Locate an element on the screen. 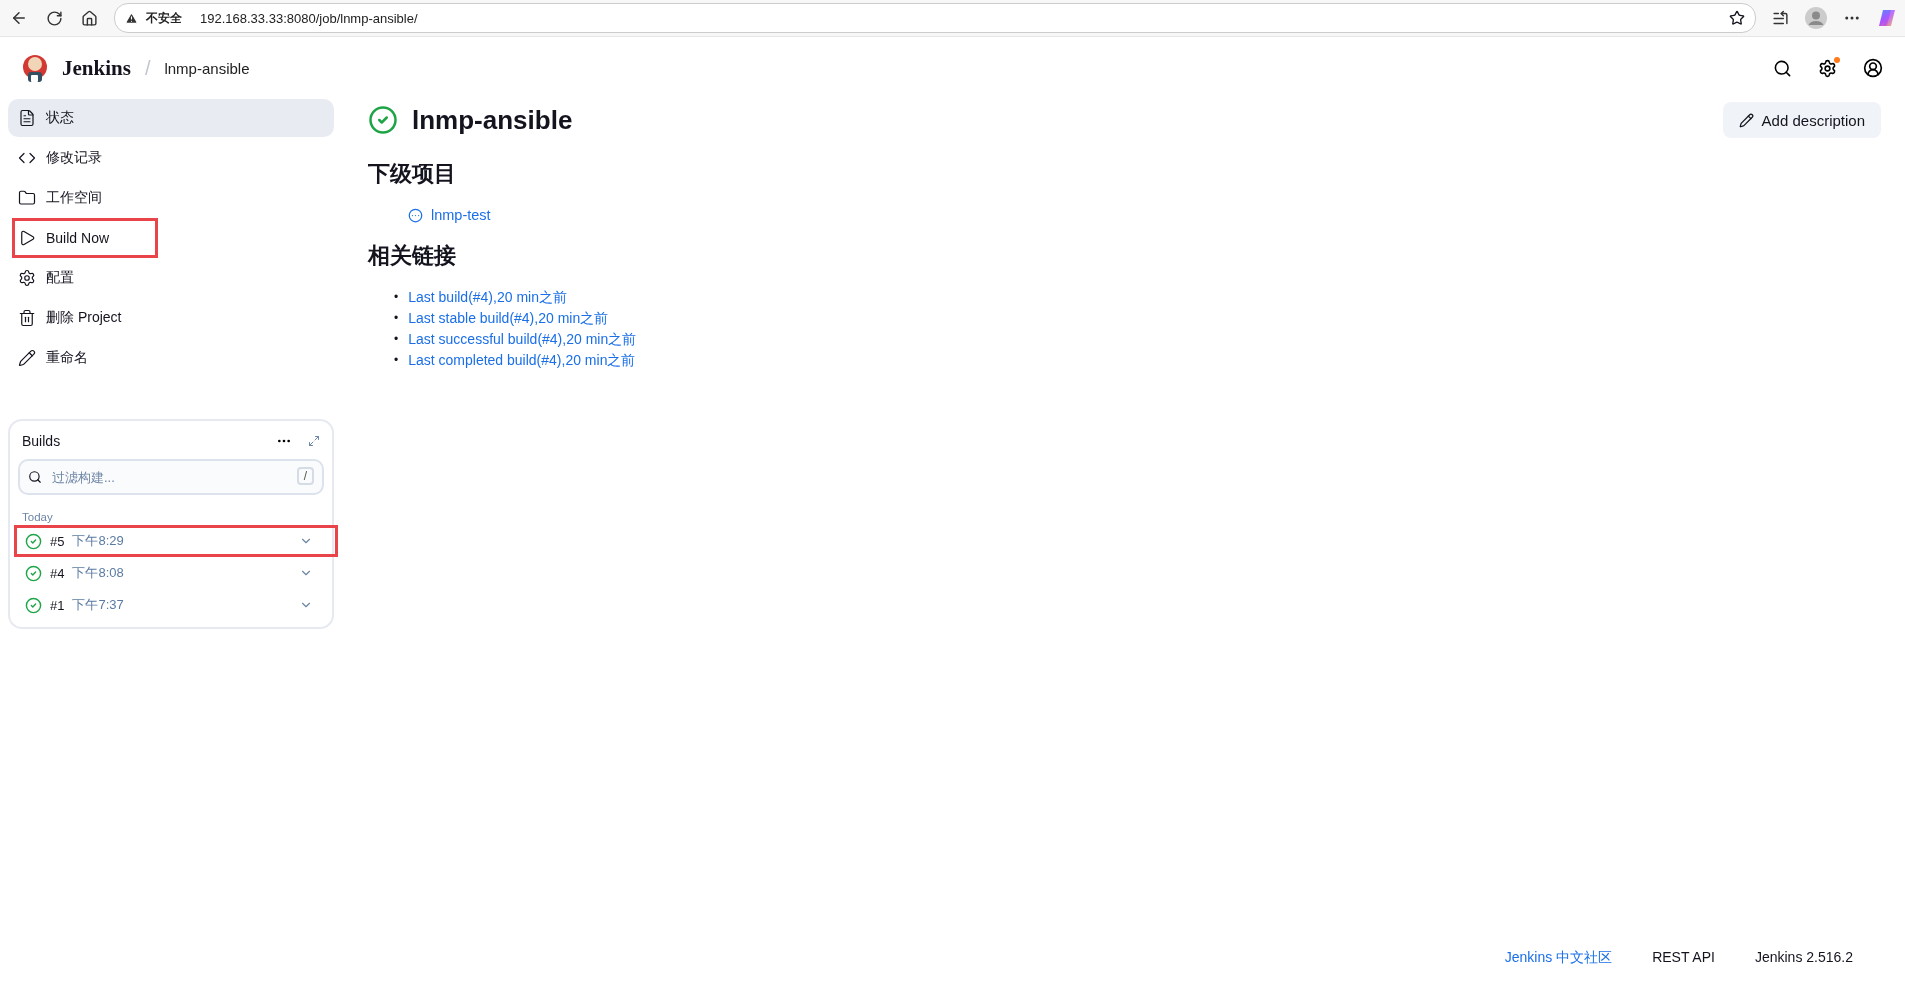 The image size is (1905, 989). section-heading: 相关链接 is located at coordinates (412, 256).